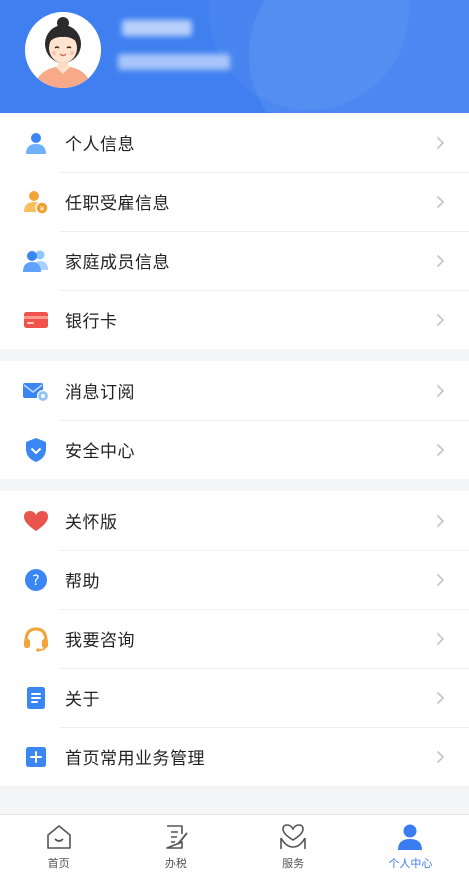 The image size is (469, 873). Describe the element at coordinates (100, 393) in the screenshot. I see `menu-item-label: 消息订阅` at that location.